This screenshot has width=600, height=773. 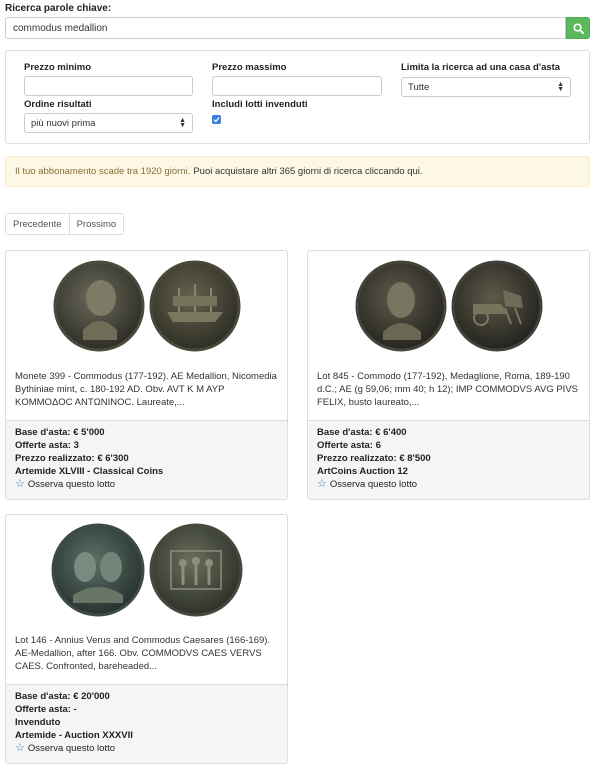 I want to click on auction-house-value: Tutte, so click(x=419, y=87).